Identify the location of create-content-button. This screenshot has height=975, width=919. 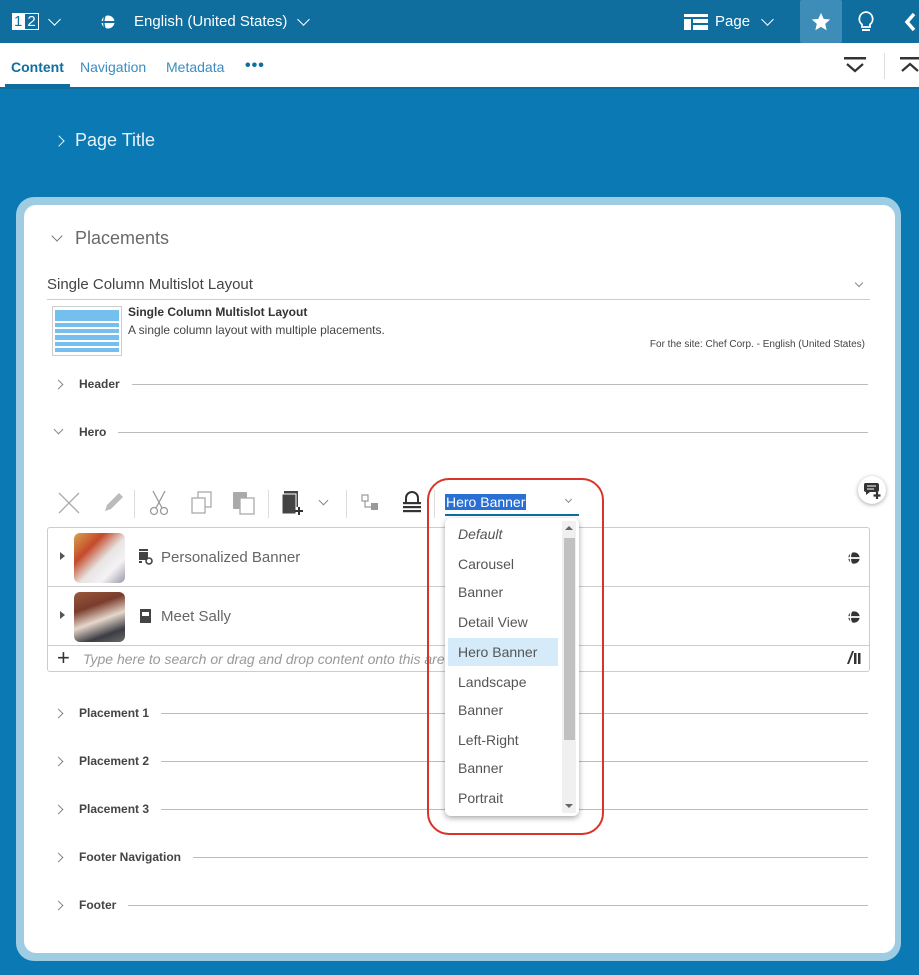
(293, 503).